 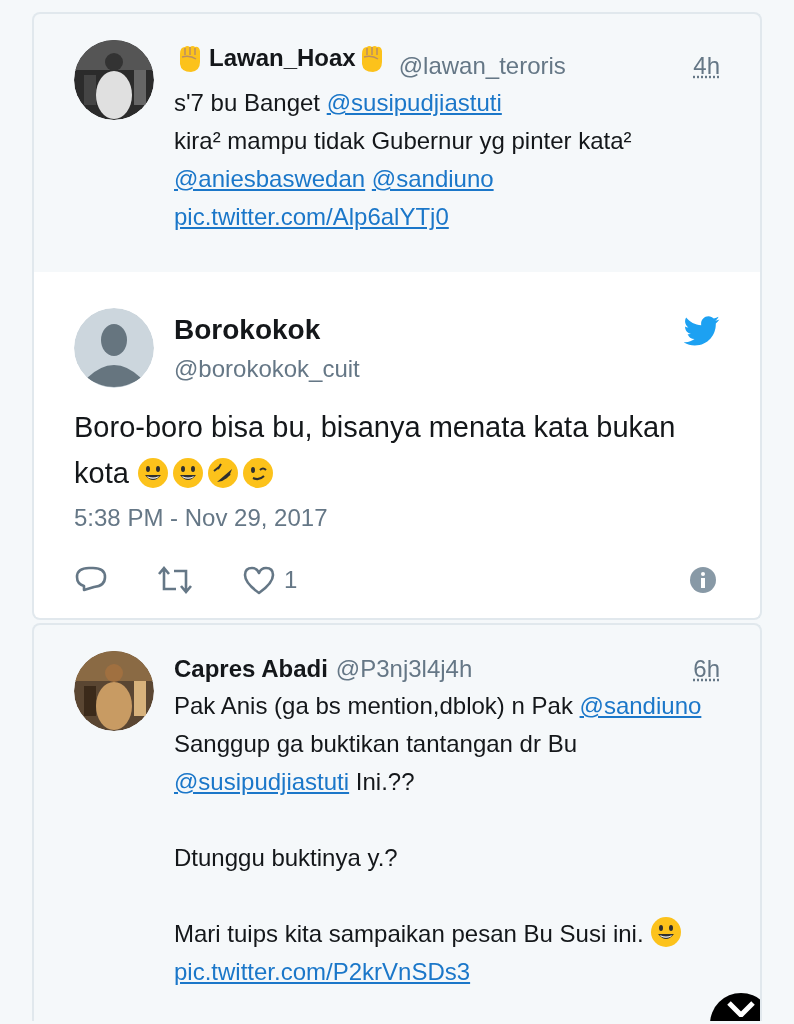 What do you see at coordinates (438, 744) in the screenshot?
I see `tweet-text: Pak Anis (ga bs mention,dblok) n Pak @sandiuno Sanggup ga buktikan tantangan dr Bu @susipudjiastuti Ini.??` at bounding box center [438, 744].